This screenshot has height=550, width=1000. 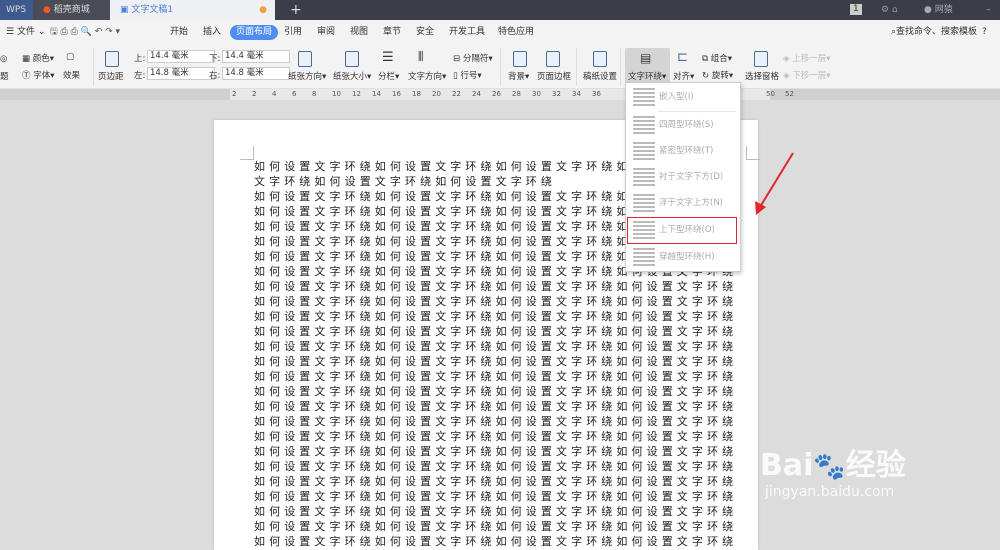 What do you see at coordinates (647, 67) in the screenshot?
I see `text-wrap-button: ▤ 文字环绕▾` at bounding box center [647, 67].